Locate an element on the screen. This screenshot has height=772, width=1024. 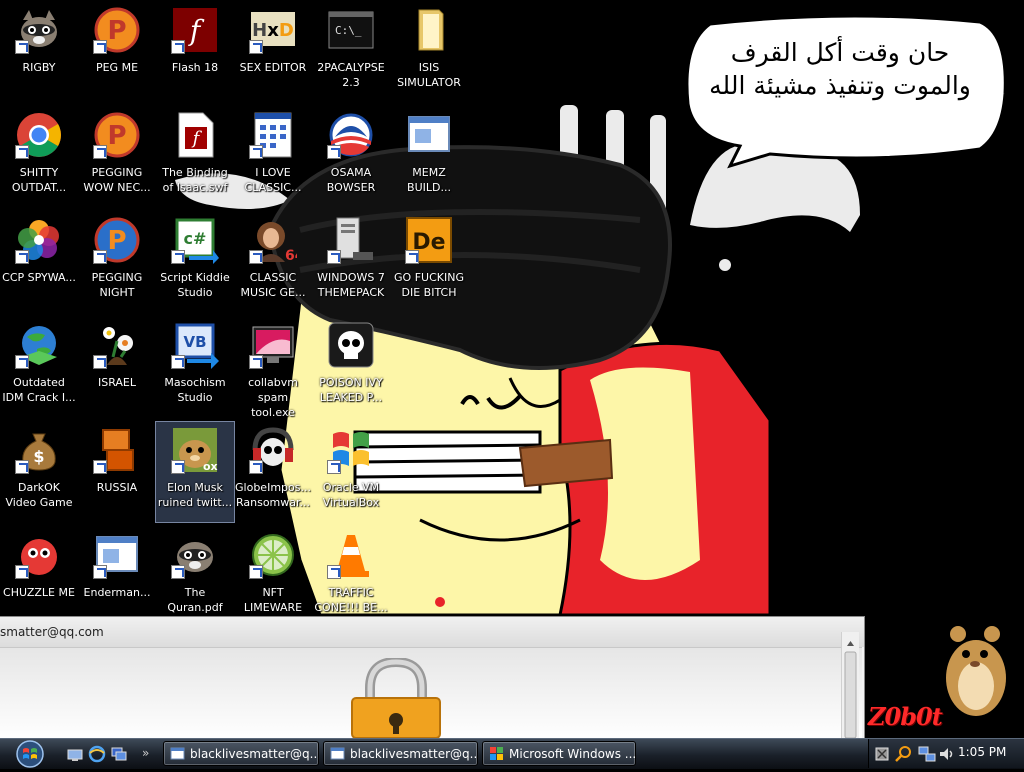
desktop-icon-2pacalypse: C:\_ 2PACALYPSE 2.3 is located at coordinates (351, 52).